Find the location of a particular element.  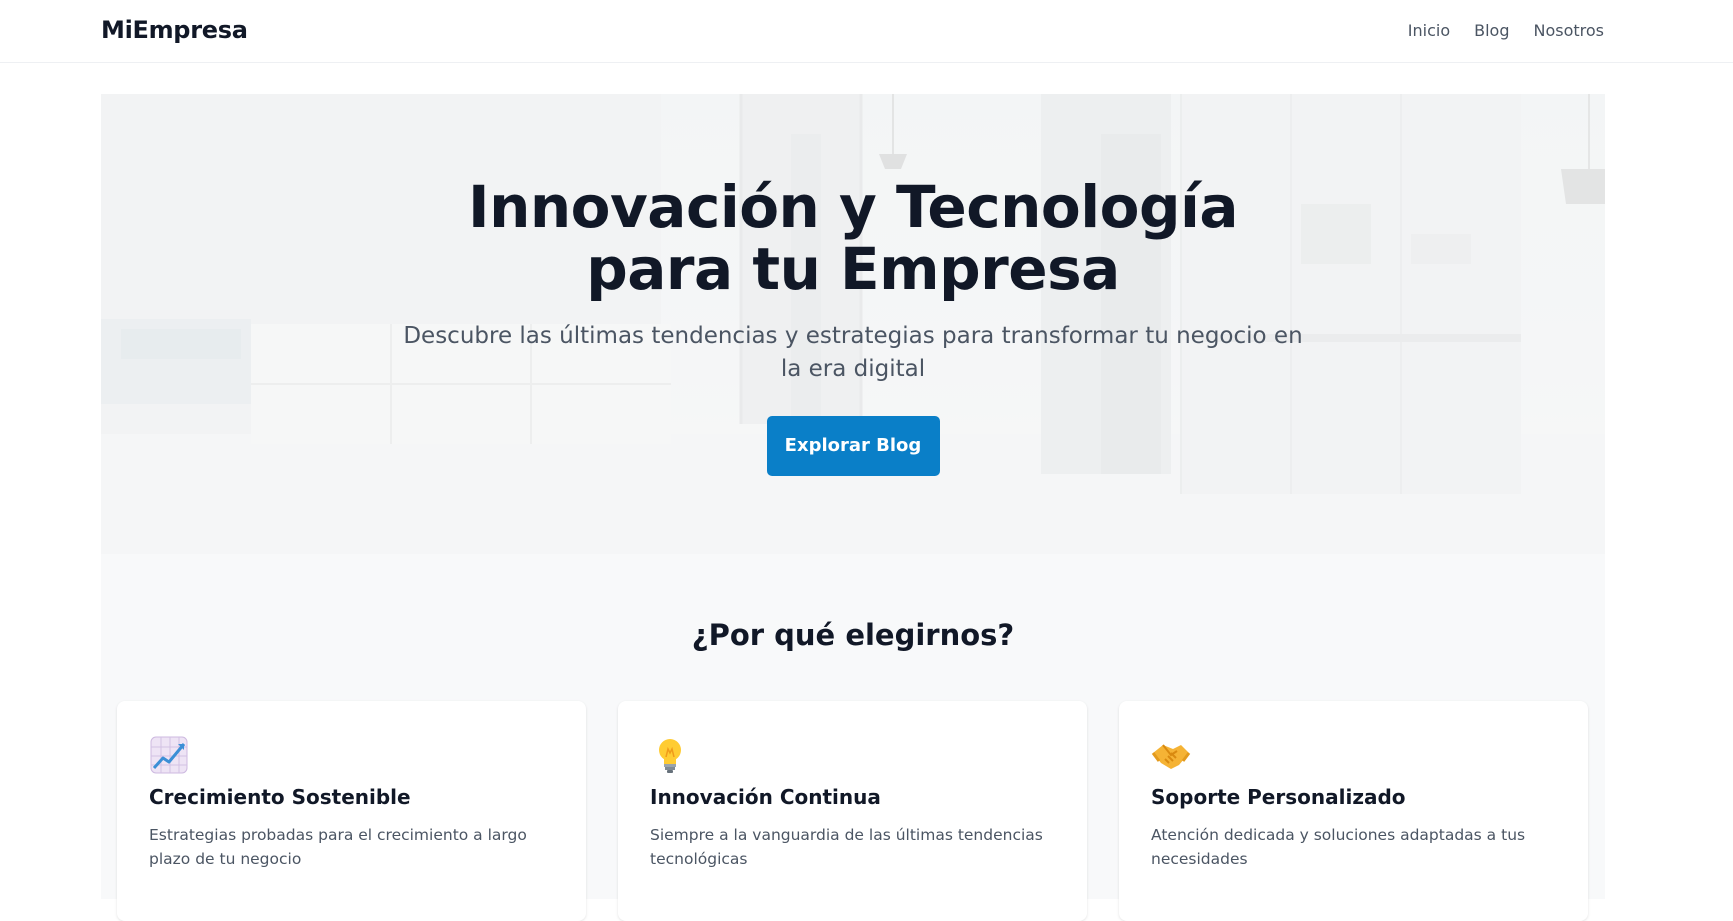

explore-blog-button: Explorar Blog is located at coordinates (853, 446).